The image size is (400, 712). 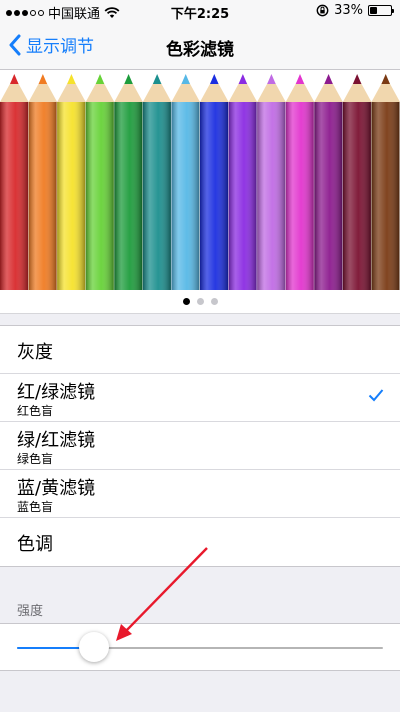 I want to click on intensity-slider-track, so click(x=200, y=648).